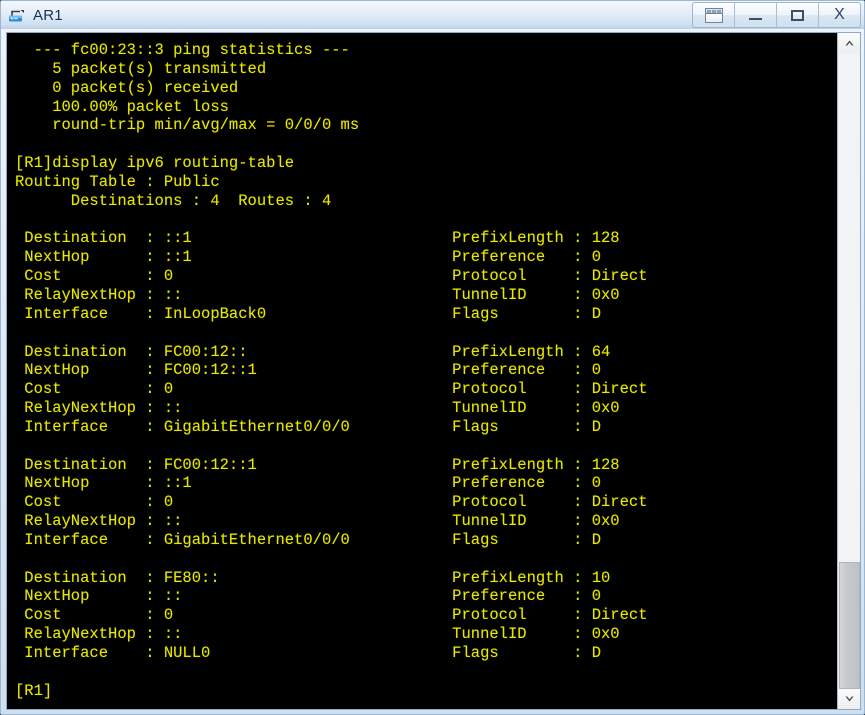 The height and width of the screenshot is (715, 865). I want to click on window-controls: X, so click(776, 15).